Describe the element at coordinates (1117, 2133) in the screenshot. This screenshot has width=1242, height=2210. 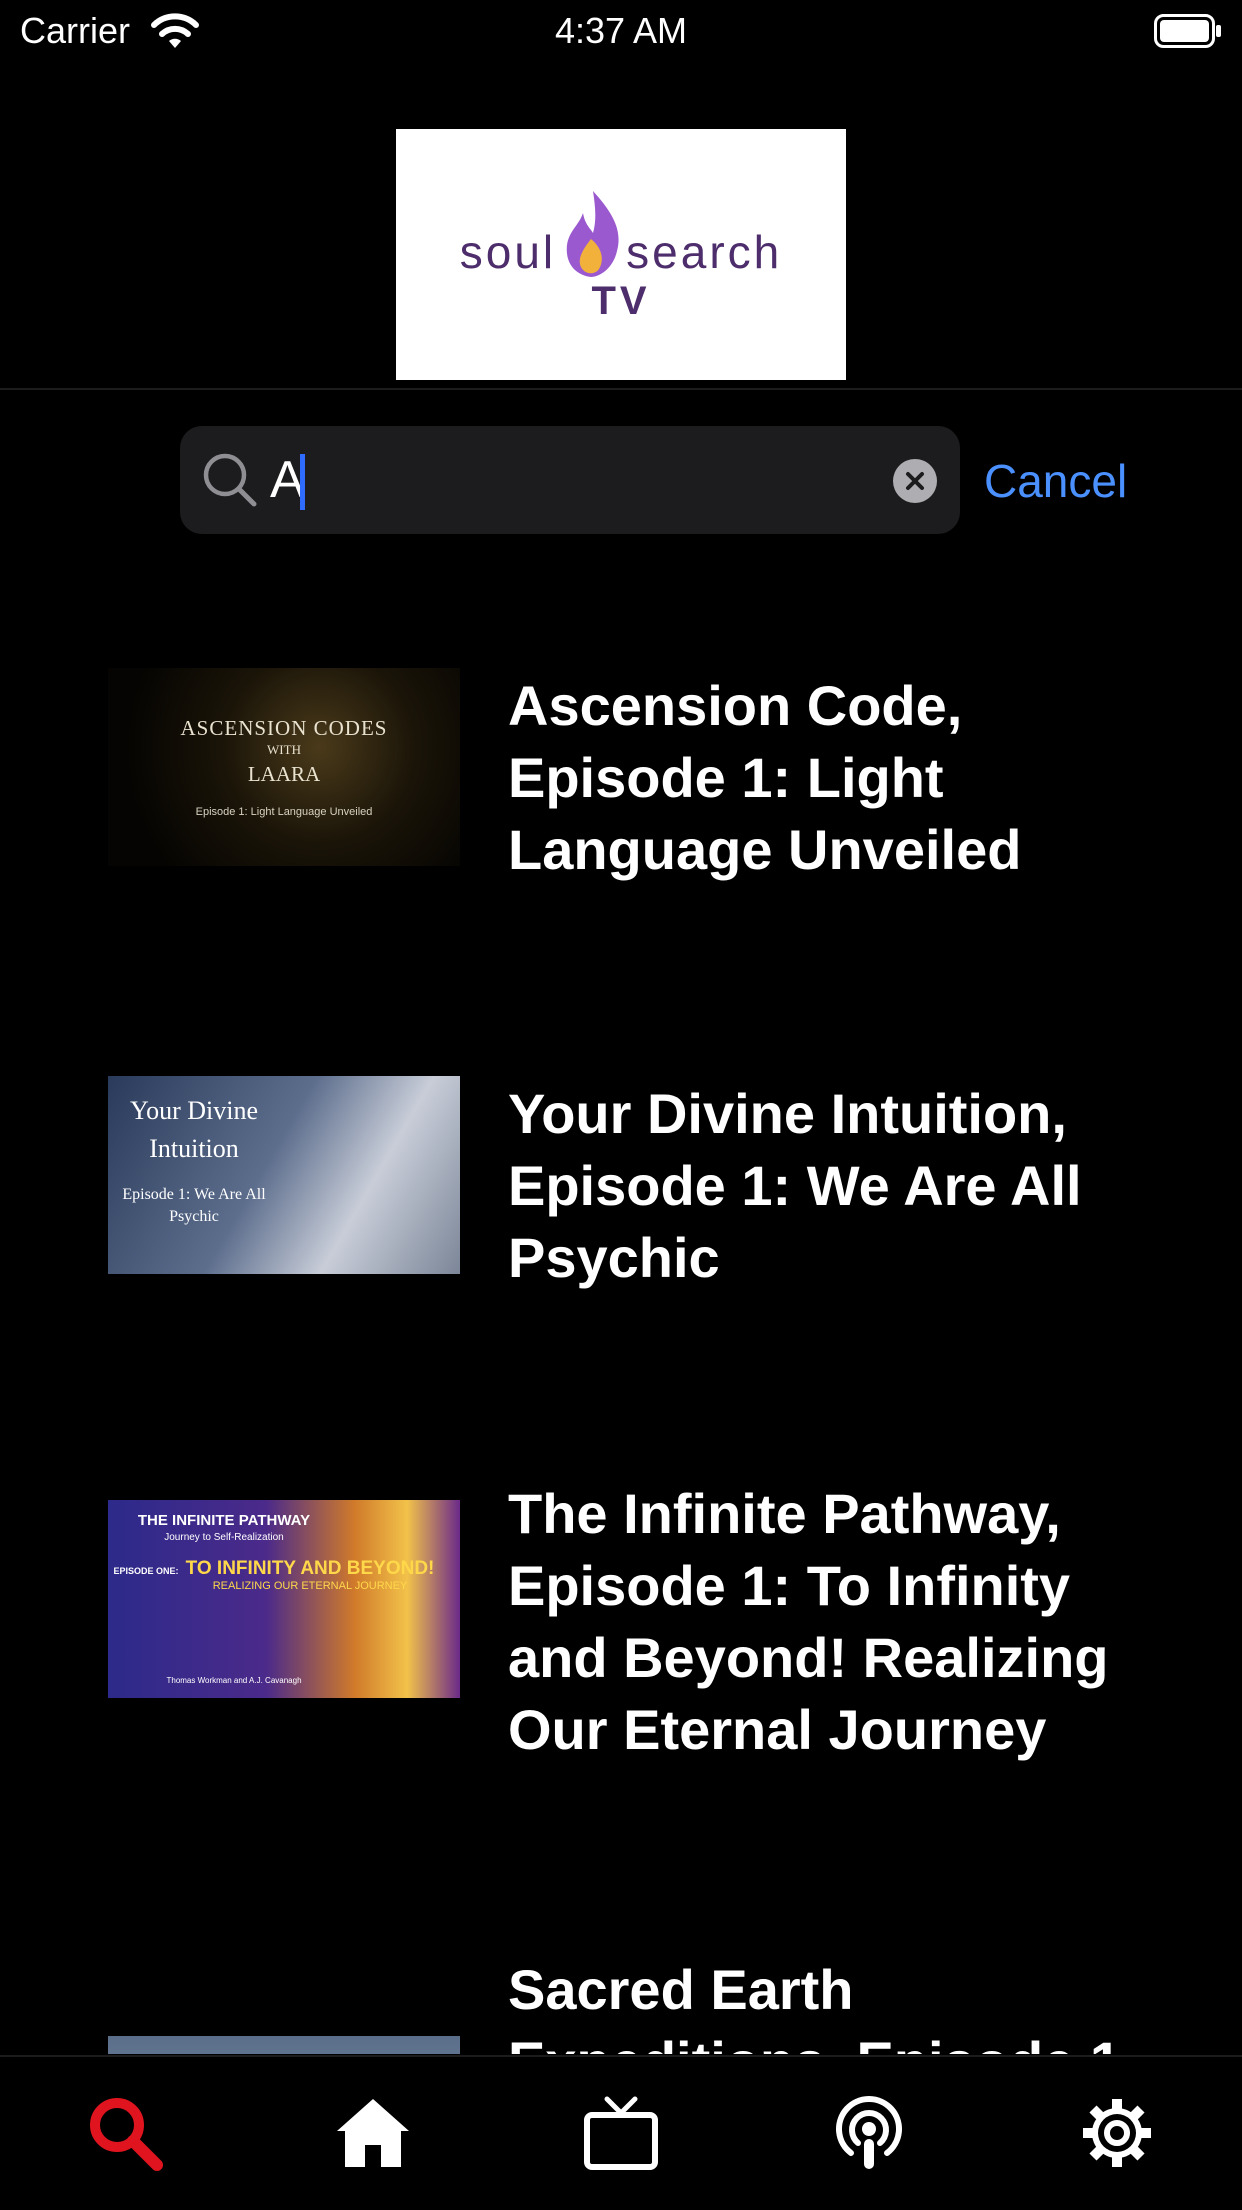
I see `tab-settings-gear-icon` at that location.